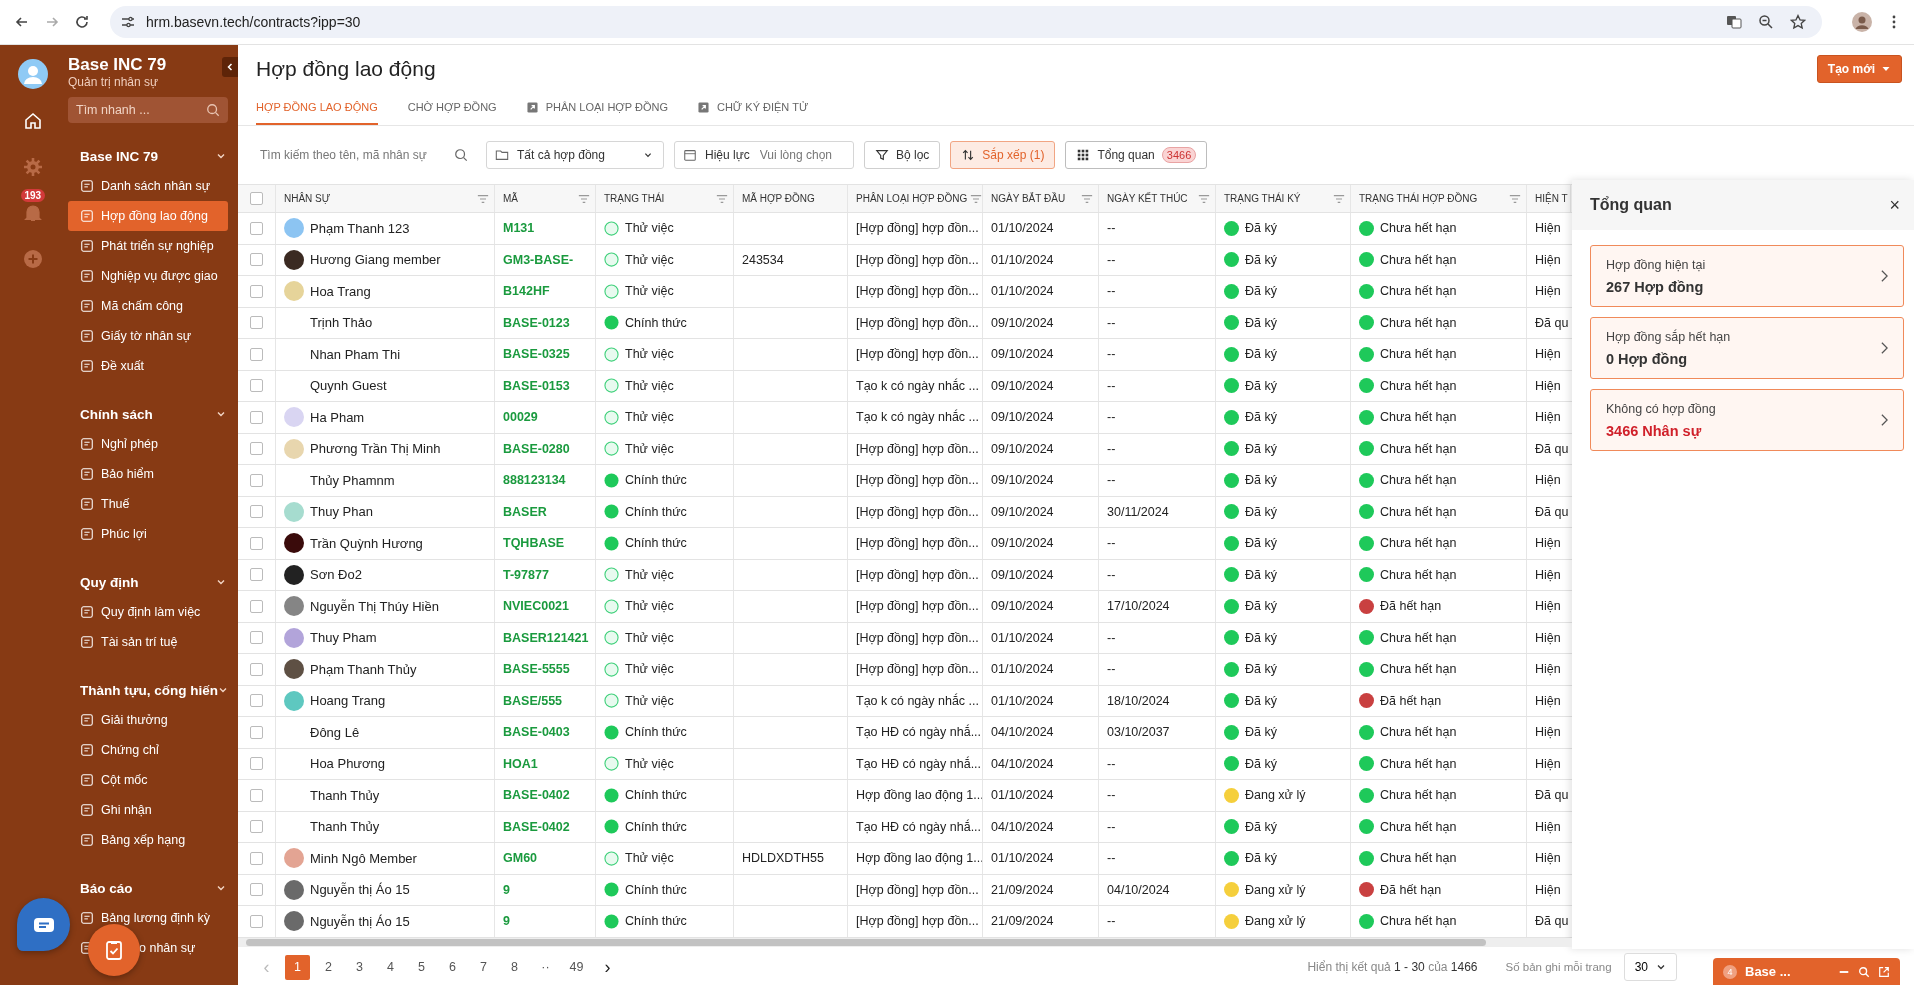 The width and height of the screenshot is (1914, 985). What do you see at coordinates (148, 504) in the screenshot?
I see `sidebar-item: Thuế` at bounding box center [148, 504].